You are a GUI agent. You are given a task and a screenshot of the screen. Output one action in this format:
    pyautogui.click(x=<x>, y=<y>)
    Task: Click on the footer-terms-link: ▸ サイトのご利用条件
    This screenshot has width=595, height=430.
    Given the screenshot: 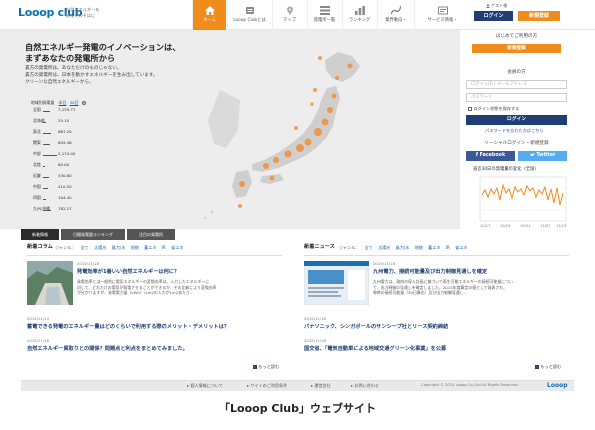 What is the action you would take?
    pyautogui.click(x=267, y=385)
    